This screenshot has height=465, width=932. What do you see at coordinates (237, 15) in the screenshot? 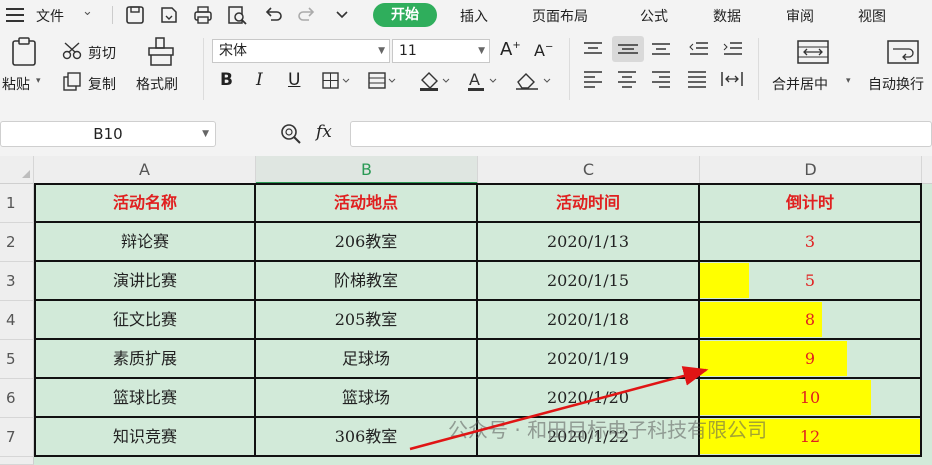
I see `print-preview-icon` at bounding box center [237, 15].